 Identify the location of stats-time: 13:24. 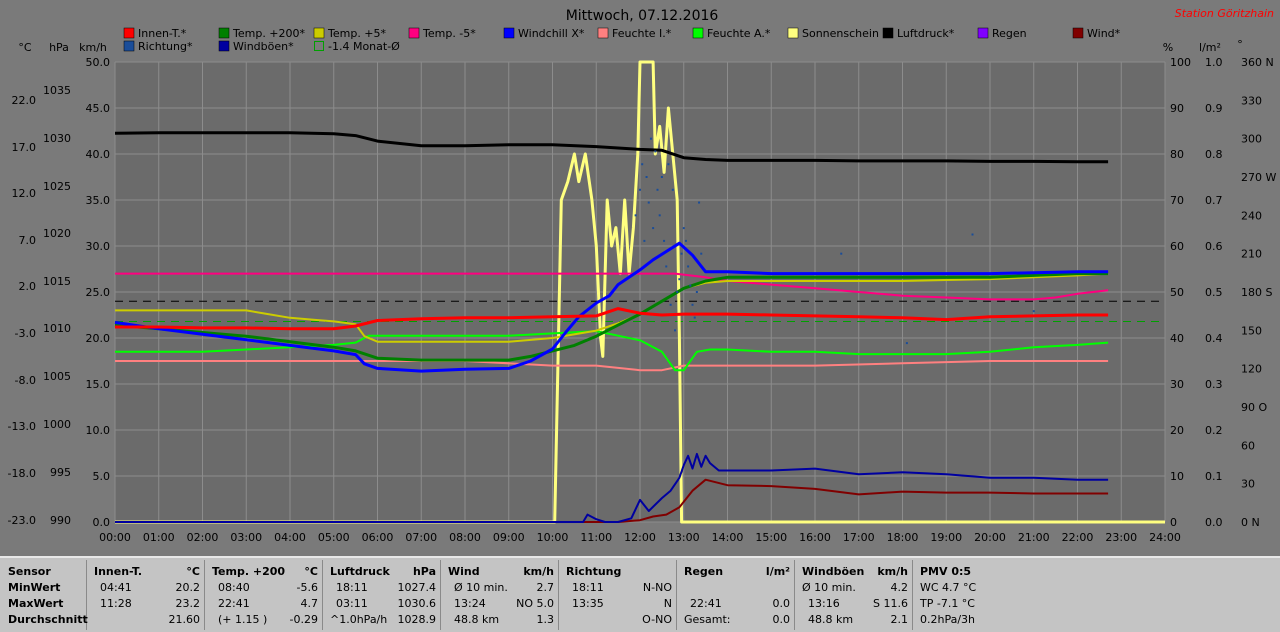
(470, 603).